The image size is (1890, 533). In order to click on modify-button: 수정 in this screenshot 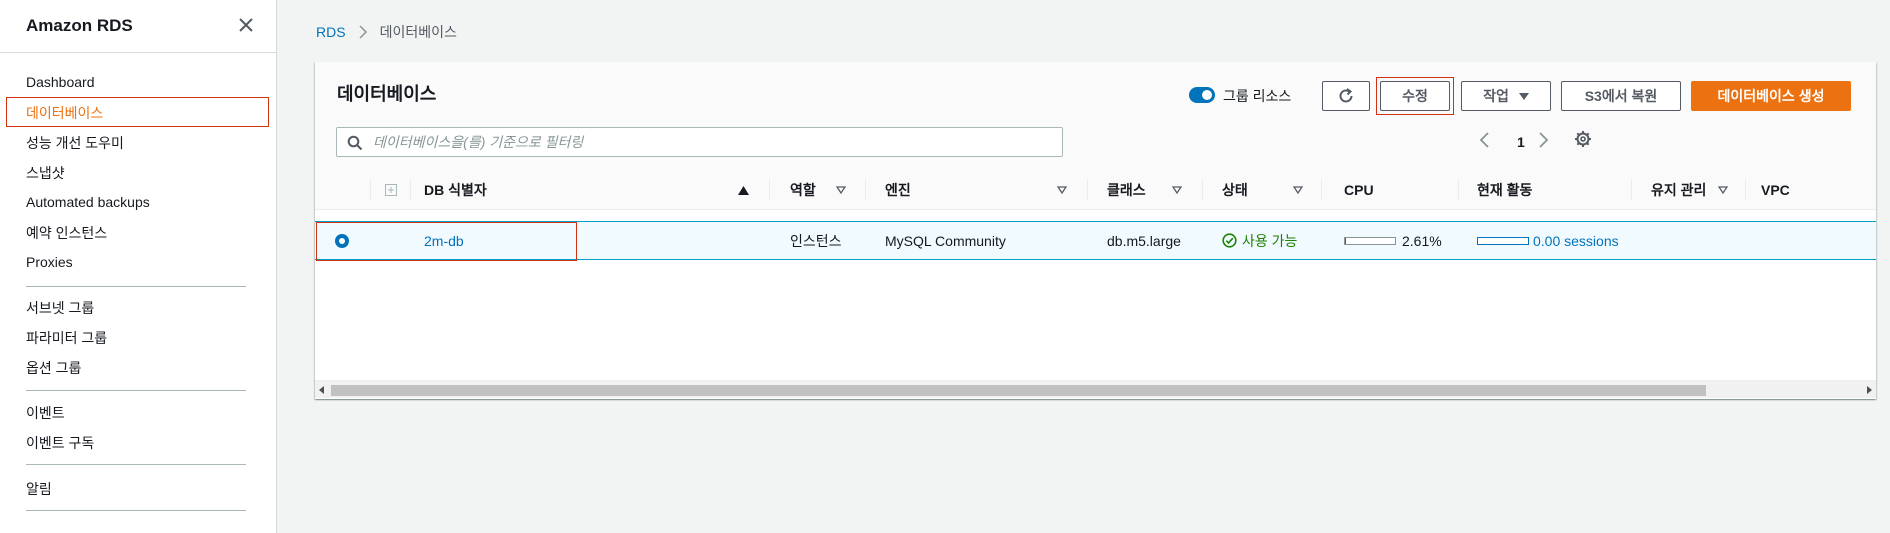, I will do `click(1415, 96)`.